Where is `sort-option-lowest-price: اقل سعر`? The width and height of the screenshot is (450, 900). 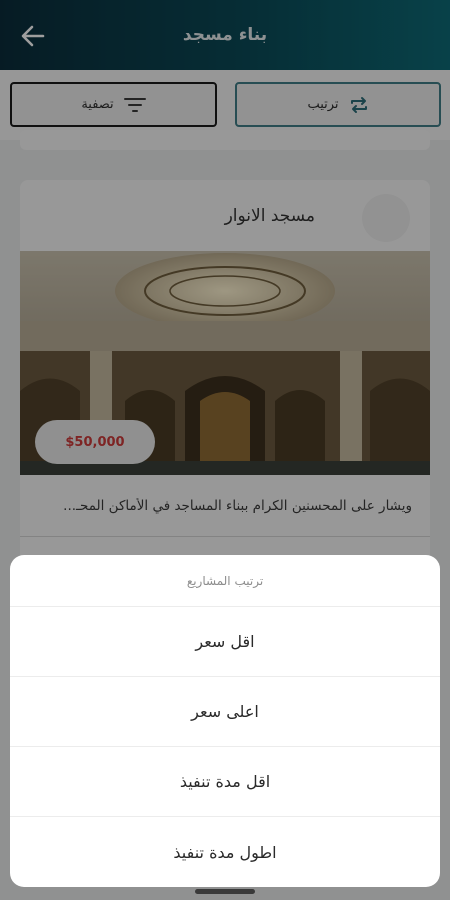 sort-option-lowest-price: اقل سعر is located at coordinates (225, 642).